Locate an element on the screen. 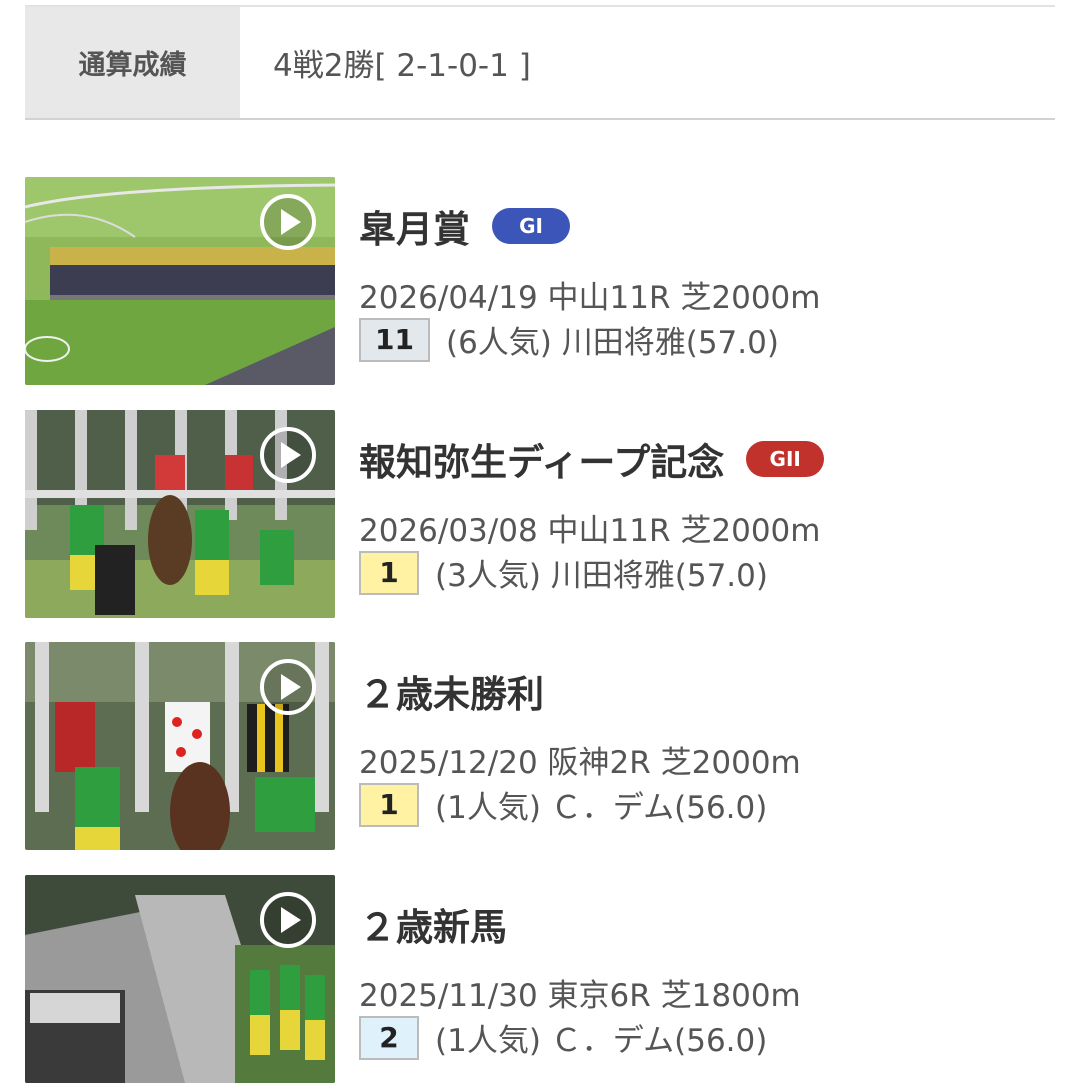 The width and height of the screenshot is (1080, 1083). race-name: ２歳未勝利 is located at coordinates (451, 691).